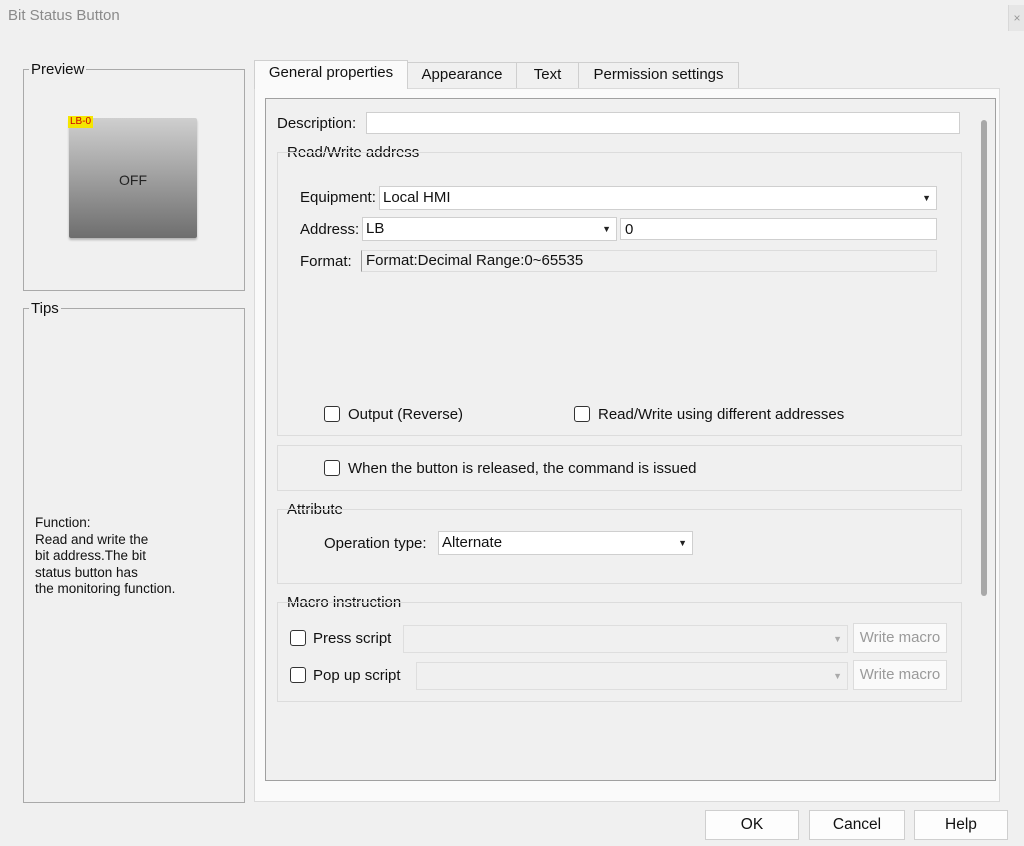  I want to click on equipment-label: Equipment:, so click(338, 197).